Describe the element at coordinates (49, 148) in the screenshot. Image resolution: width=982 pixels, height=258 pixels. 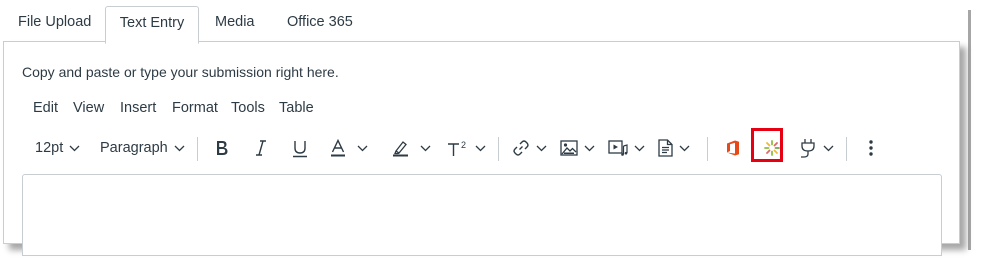
I see `font-size-value: 12pt` at that location.